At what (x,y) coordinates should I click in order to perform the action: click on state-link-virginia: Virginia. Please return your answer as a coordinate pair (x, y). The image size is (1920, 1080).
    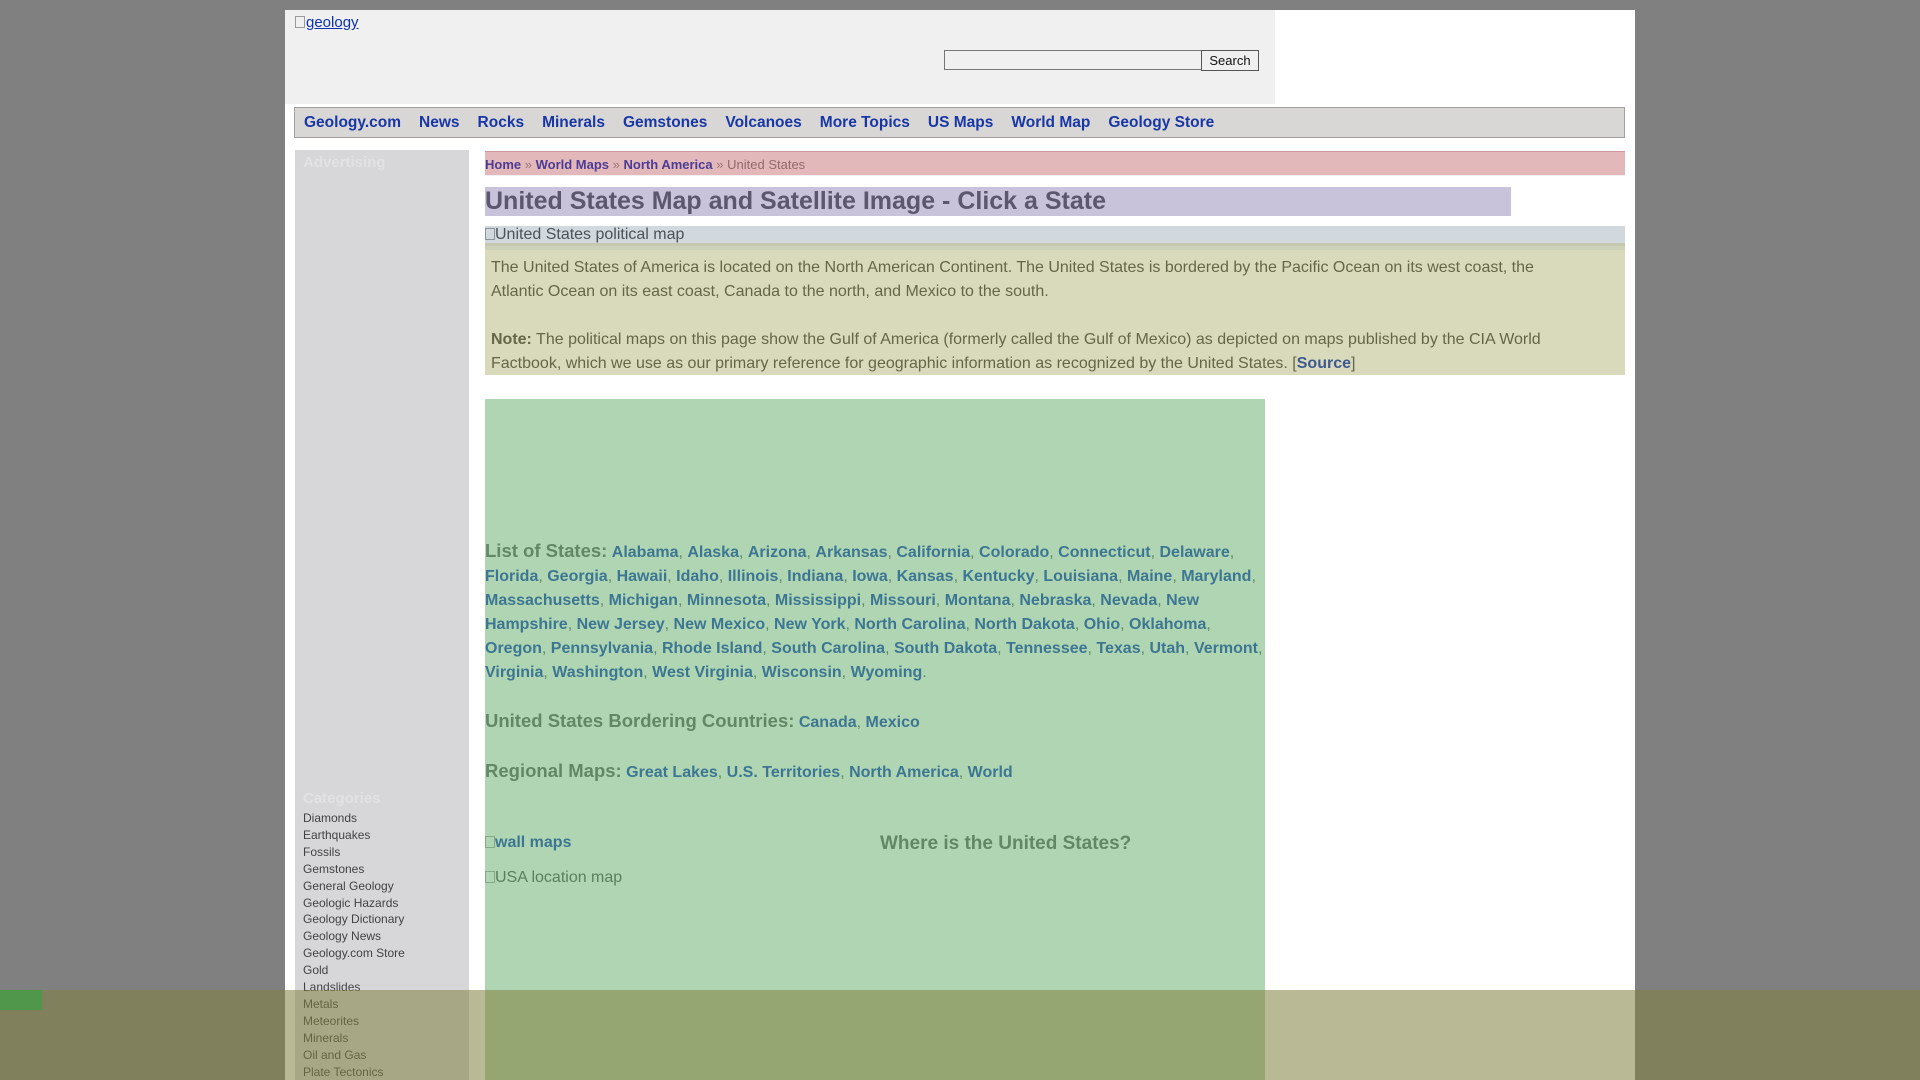
    Looking at the image, I should click on (514, 672).